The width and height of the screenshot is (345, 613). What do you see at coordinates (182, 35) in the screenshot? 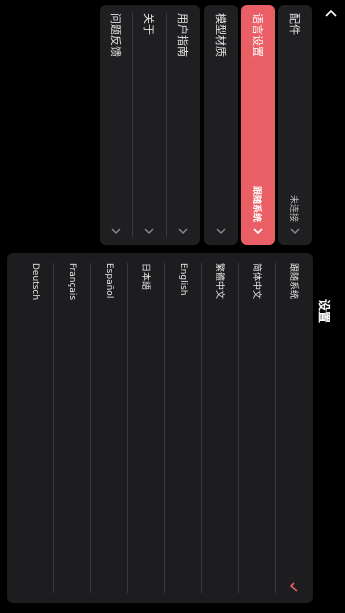
I see `user-guide-label: 用户指南` at bounding box center [182, 35].